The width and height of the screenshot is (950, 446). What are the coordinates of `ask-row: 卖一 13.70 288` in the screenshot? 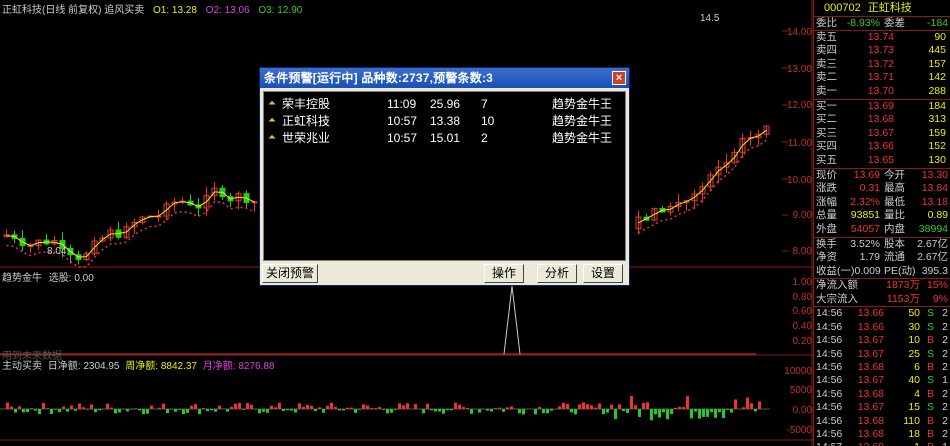 It's located at (882, 92).